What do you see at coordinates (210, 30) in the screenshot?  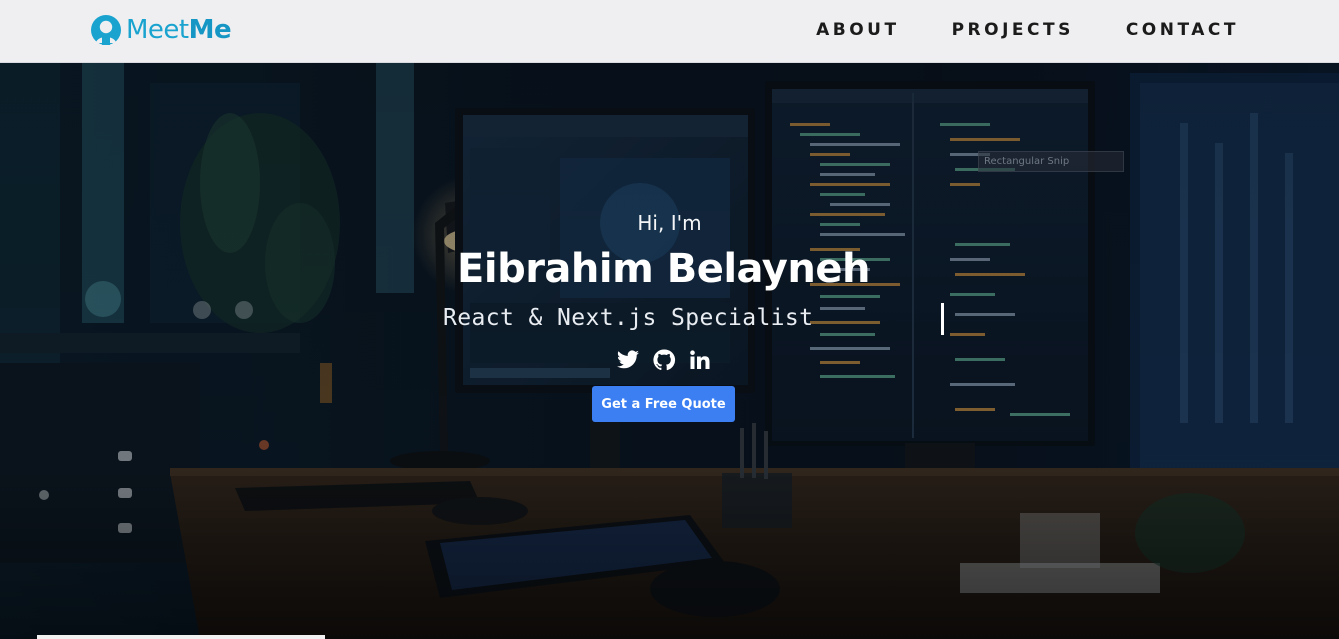 I see `brand-name-bold: Me` at bounding box center [210, 30].